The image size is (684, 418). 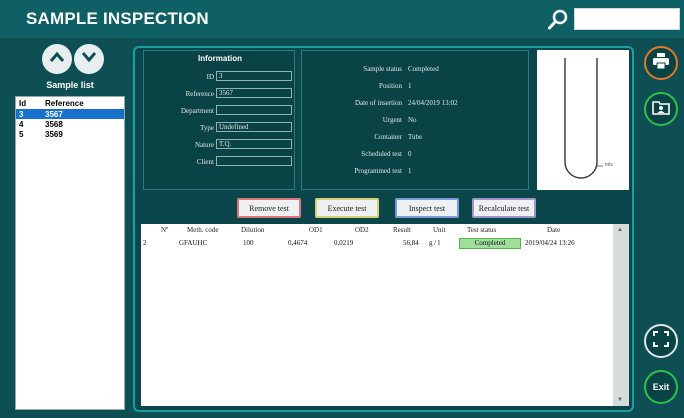 I want to click on fullscreen-button, so click(x=661, y=341).